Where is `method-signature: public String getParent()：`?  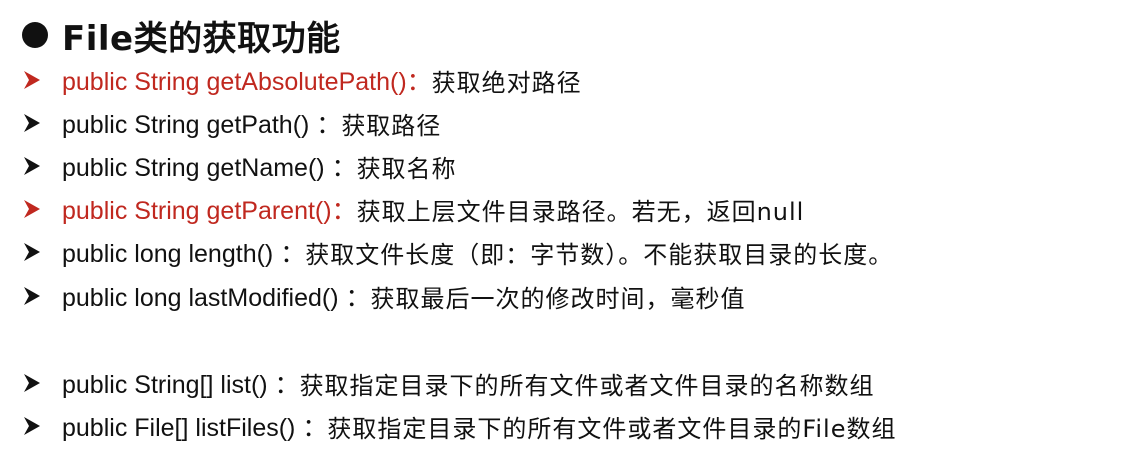
method-signature: public String getParent()： is located at coordinates (209, 211).